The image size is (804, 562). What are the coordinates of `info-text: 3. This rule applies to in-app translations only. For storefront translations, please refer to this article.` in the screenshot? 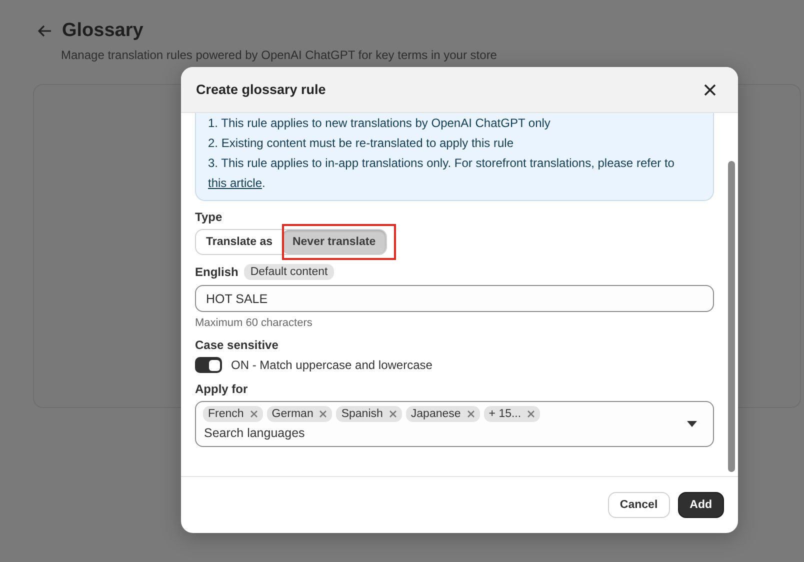 It's located at (442, 173).